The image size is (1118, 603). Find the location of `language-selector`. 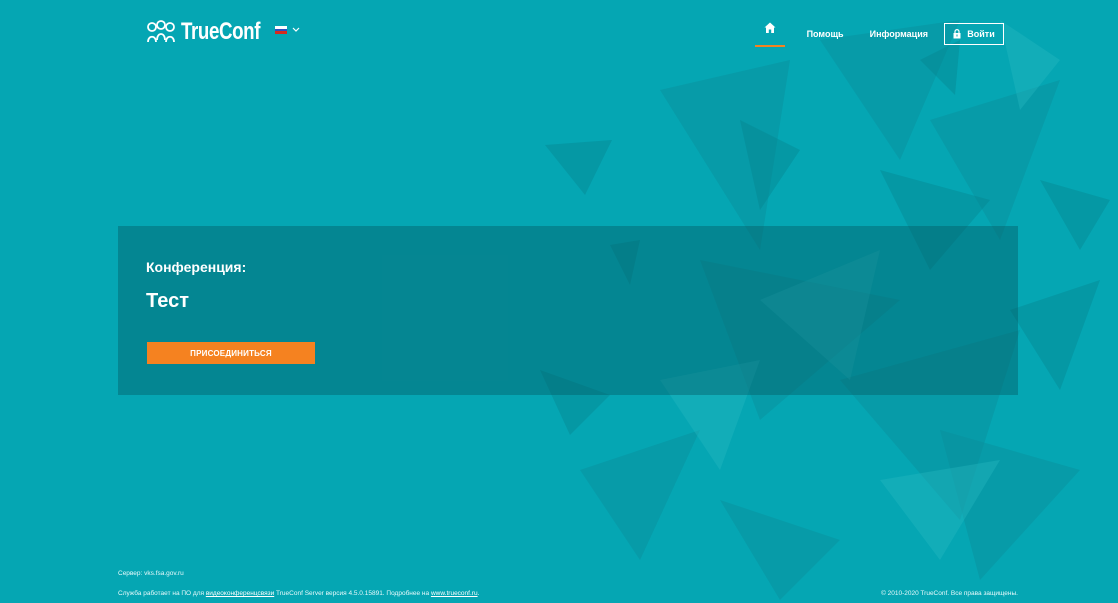

language-selector is located at coordinates (288, 30).